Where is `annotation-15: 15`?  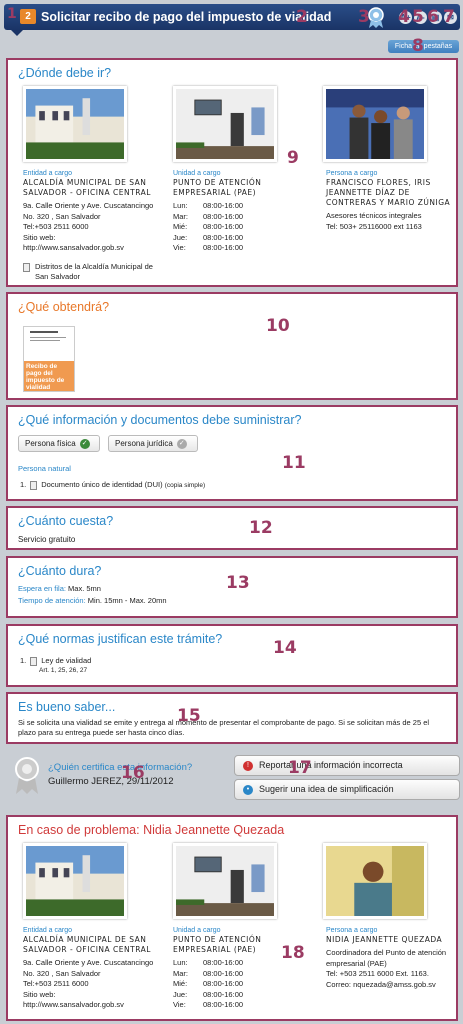 annotation-15: 15 is located at coordinates (189, 716).